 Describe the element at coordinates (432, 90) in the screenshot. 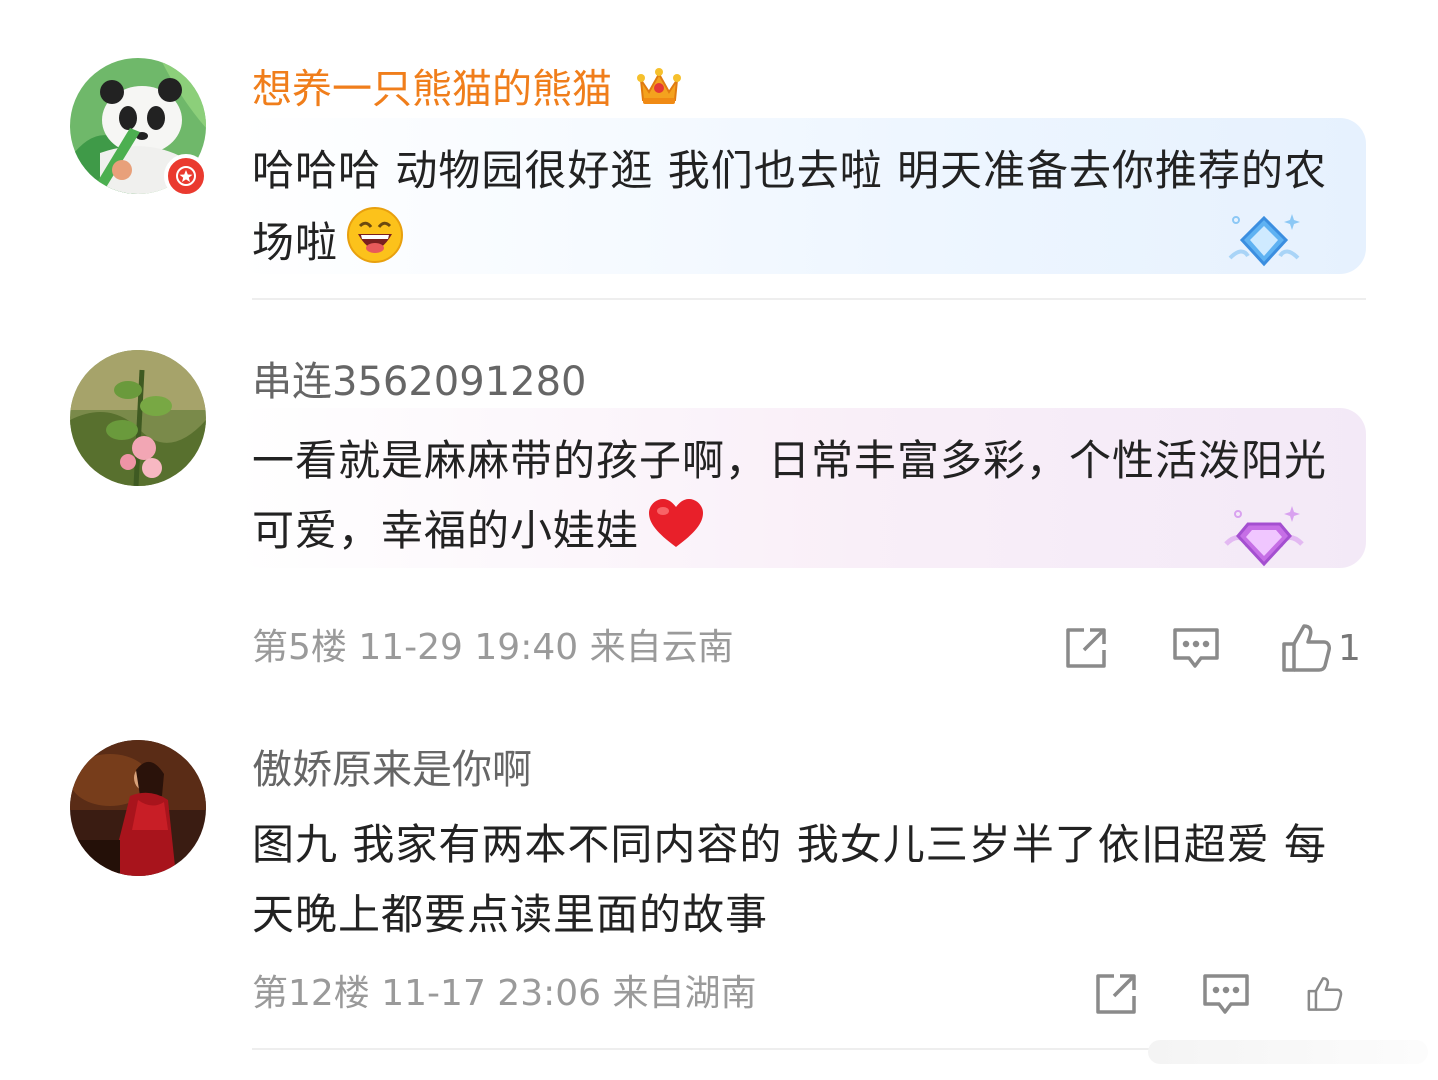

I see `username-text: 想养一只熊猫的熊猫` at that location.